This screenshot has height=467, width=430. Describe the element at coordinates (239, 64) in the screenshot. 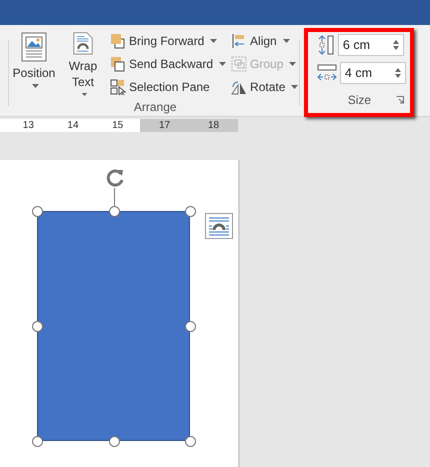

I see `group-icon` at that location.